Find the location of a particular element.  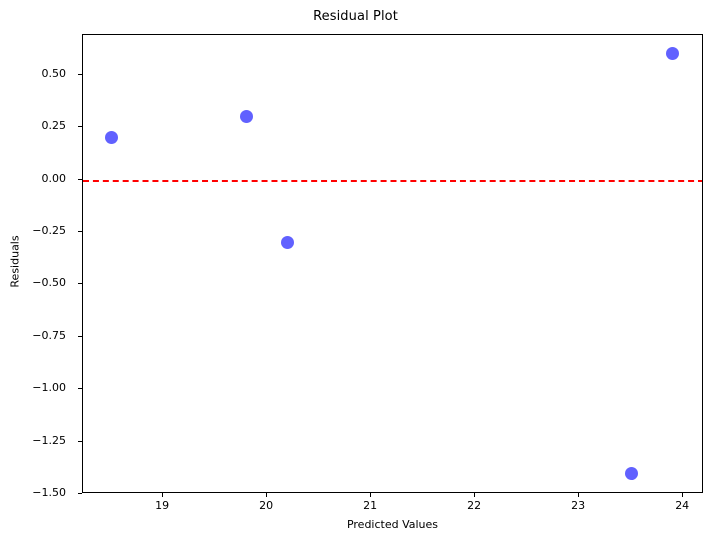

x-tick-label: 23 is located at coordinates (578, 505).